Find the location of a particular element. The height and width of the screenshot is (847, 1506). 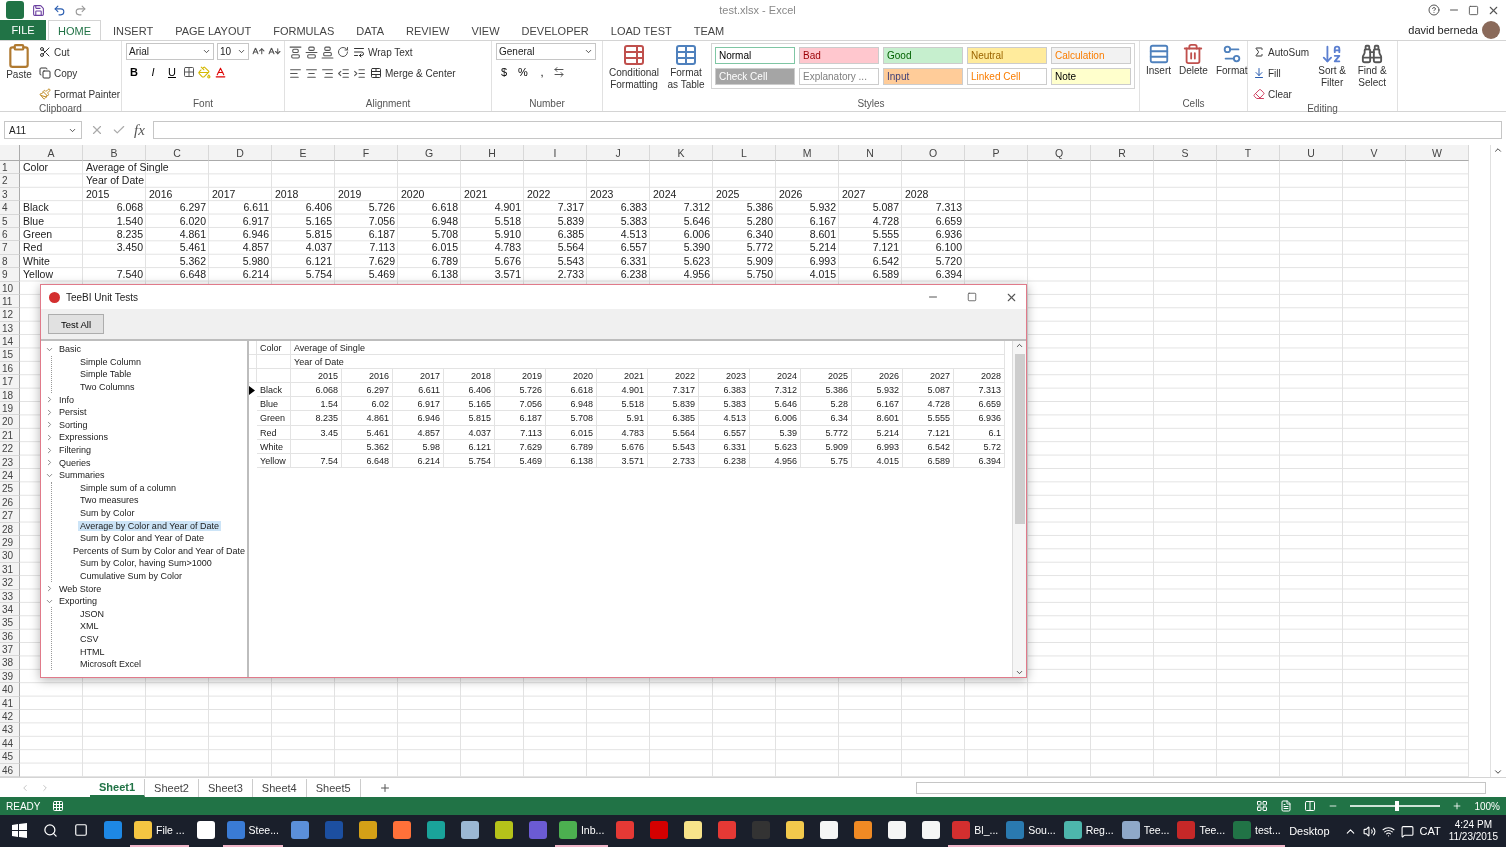

help-button is located at coordinates (1434, 10).